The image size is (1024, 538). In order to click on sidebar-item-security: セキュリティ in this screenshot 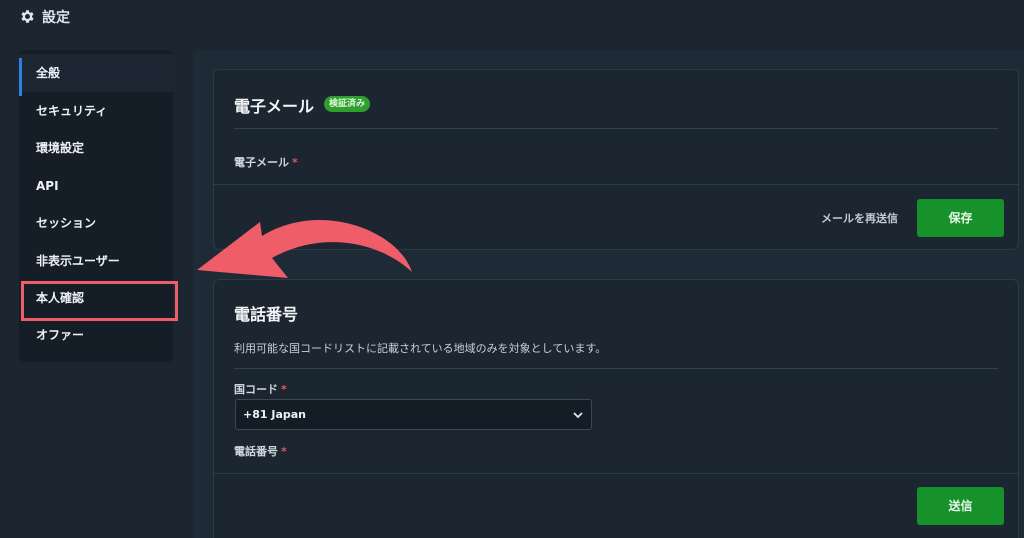, I will do `click(96, 111)`.